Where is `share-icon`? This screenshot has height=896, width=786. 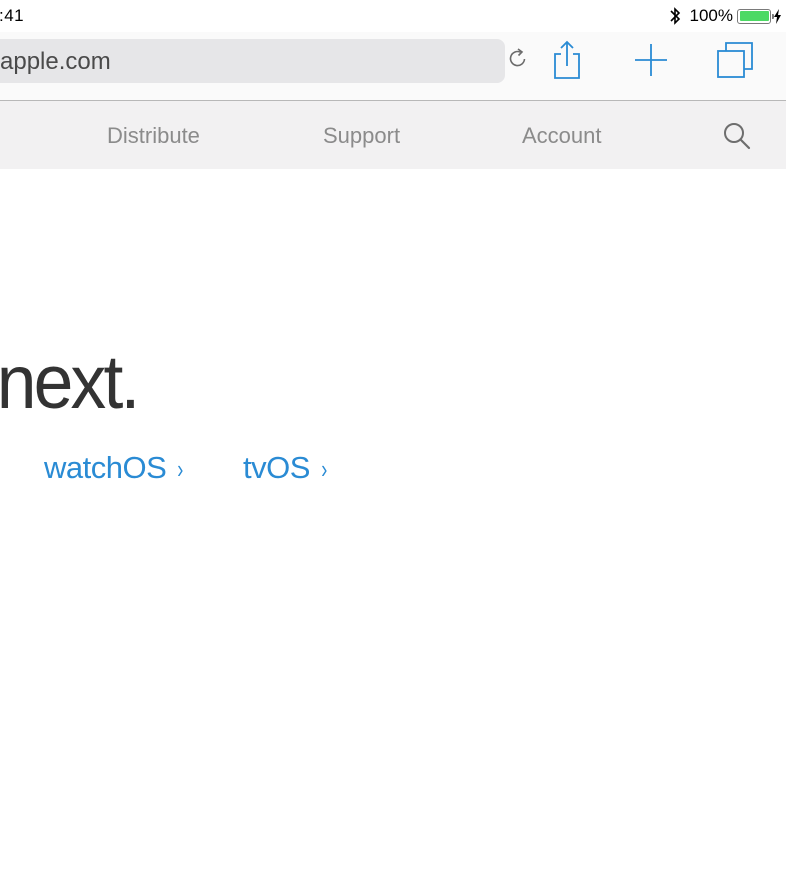
share-icon is located at coordinates (567, 59).